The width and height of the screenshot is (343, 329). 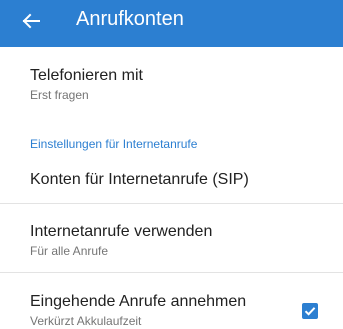 I want to click on checkmark-icon, so click(x=310, y=311).